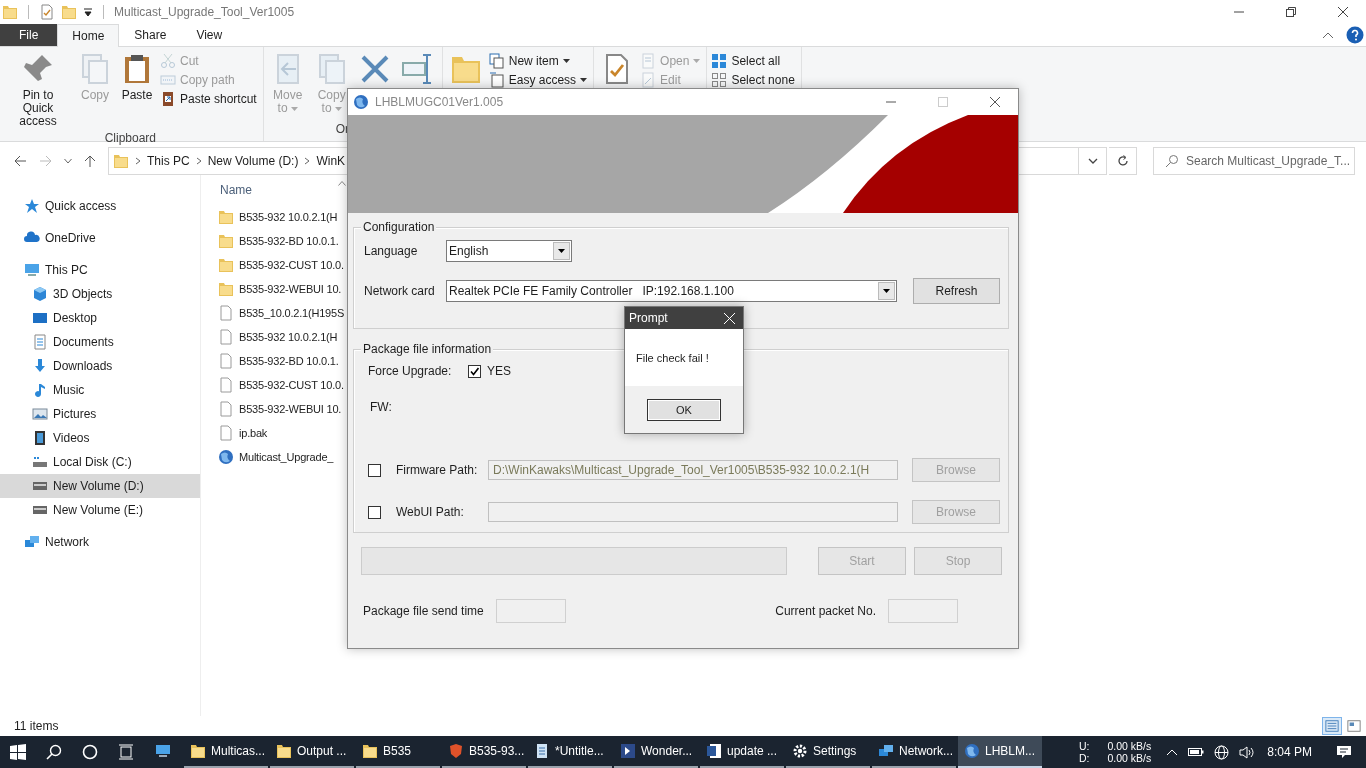 Image resolution: width=1366 pixels, height=768 pixels. I want to click on ribbon-button: Select none, so click(753, 80).